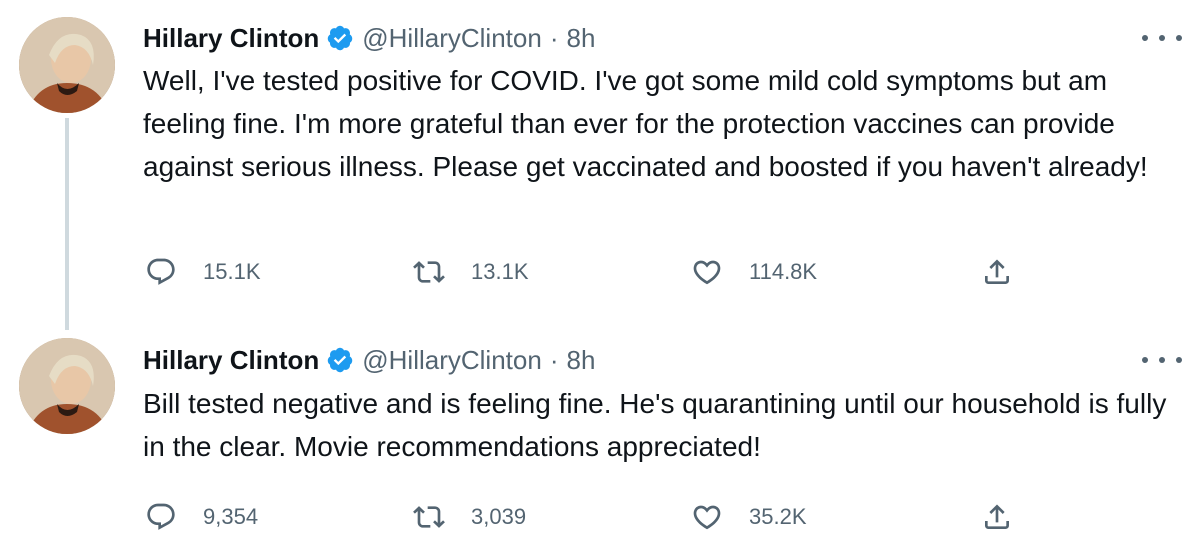  I want to click on tweet-actions: 15.1K 13.1K 114.8K, so click(663, 272).